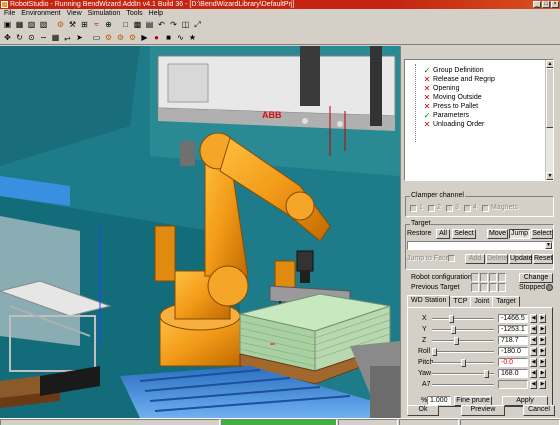 This screenshot has height=425, width=560. I want to click on dropdown-arrow-icon: ▼, so click(548, 245).